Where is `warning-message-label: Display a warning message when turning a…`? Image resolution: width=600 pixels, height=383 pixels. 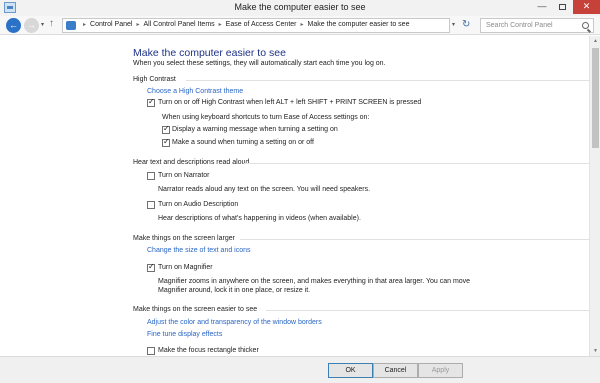
warning-message-label: Display a warning message when turning a… is located at coordinates (255, 129).